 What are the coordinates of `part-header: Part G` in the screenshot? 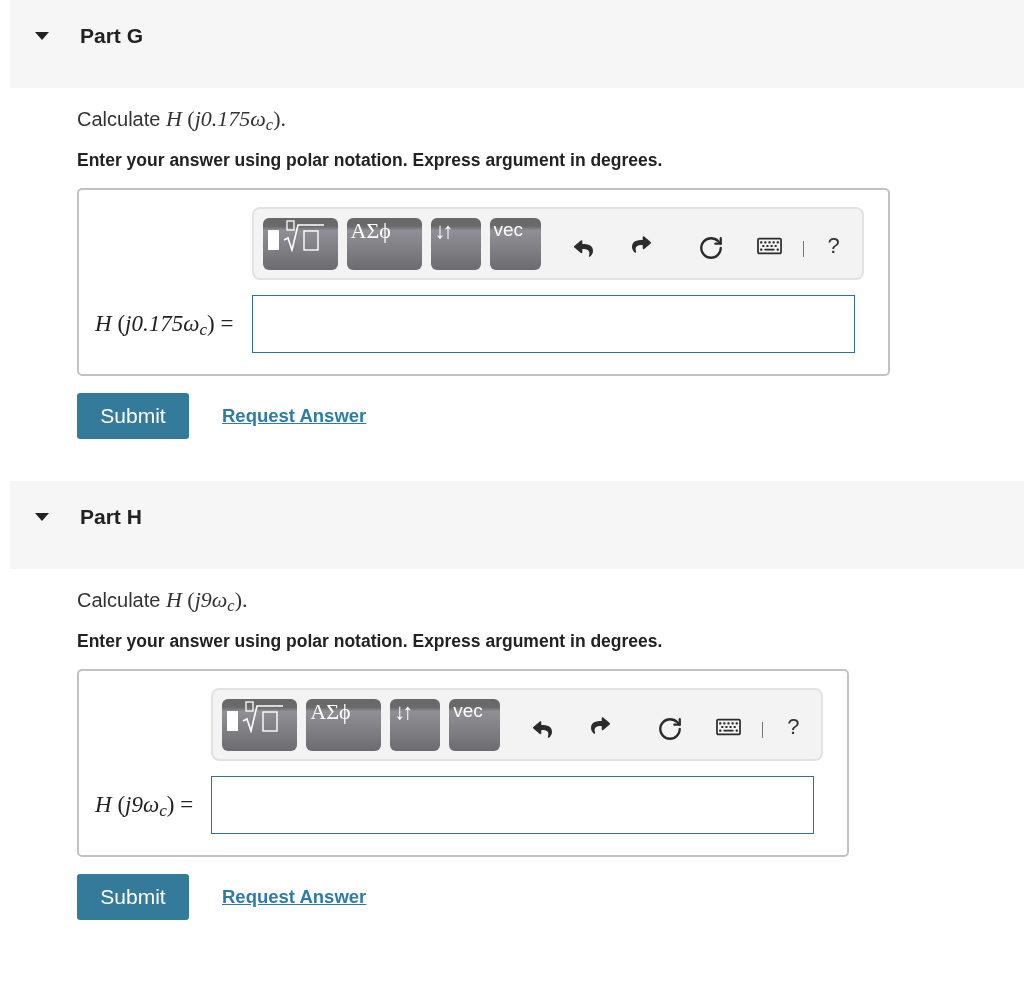 It's located at (517, 44).